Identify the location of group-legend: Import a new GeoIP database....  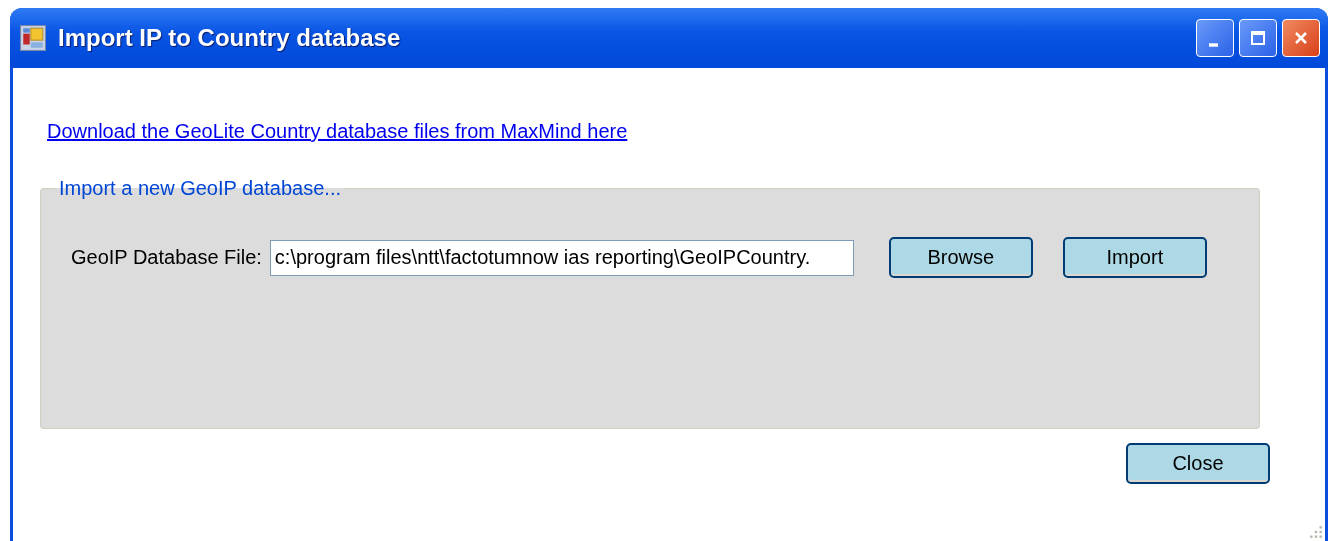
(200, 188).